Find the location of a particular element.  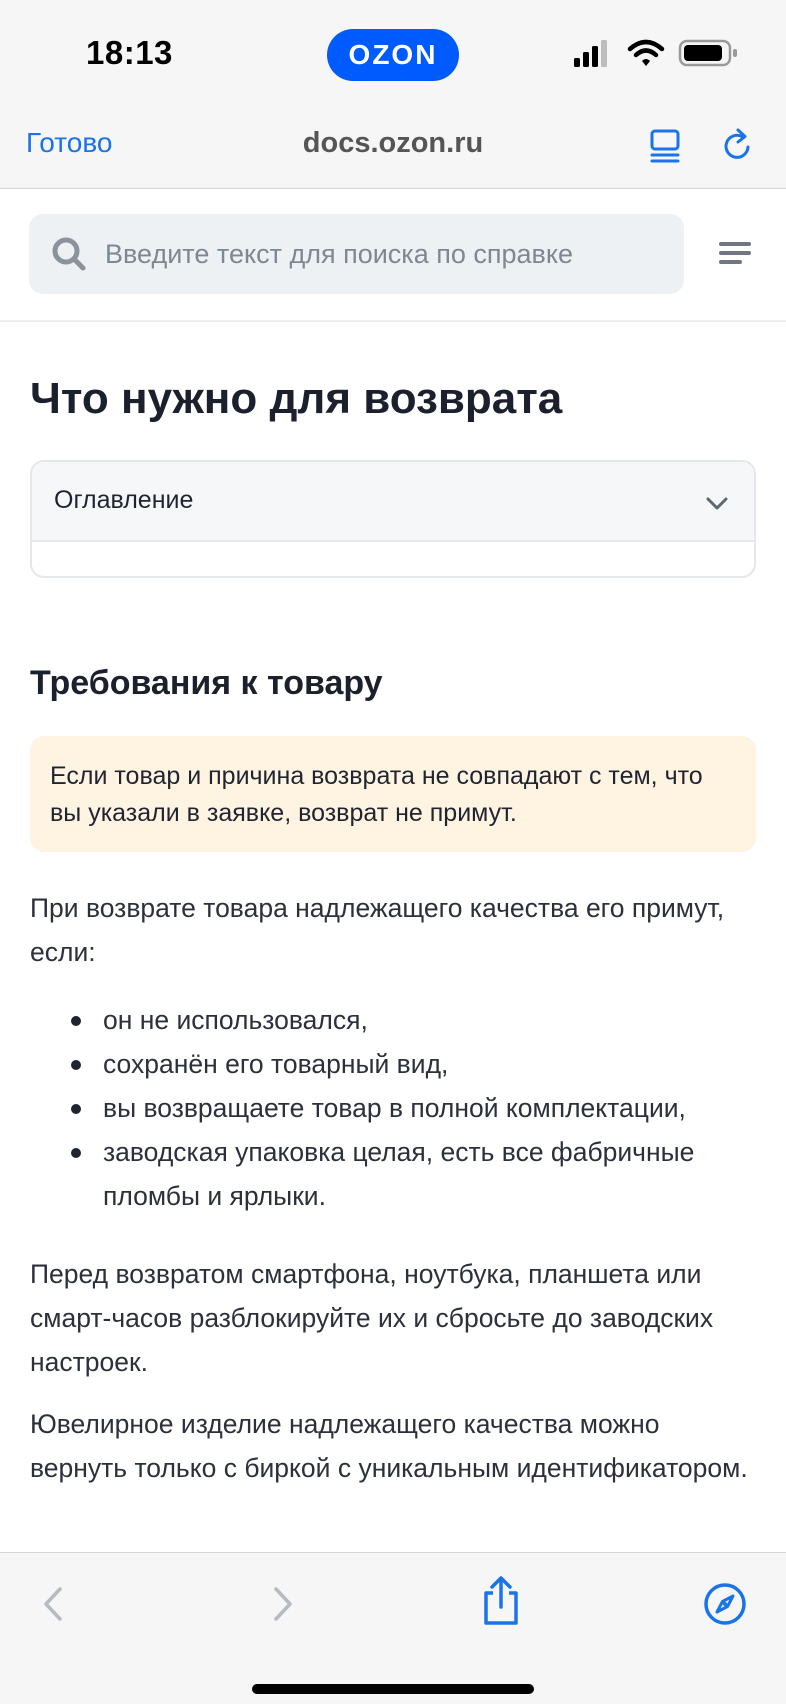

help-search-header is located at coordinates (393, 256).